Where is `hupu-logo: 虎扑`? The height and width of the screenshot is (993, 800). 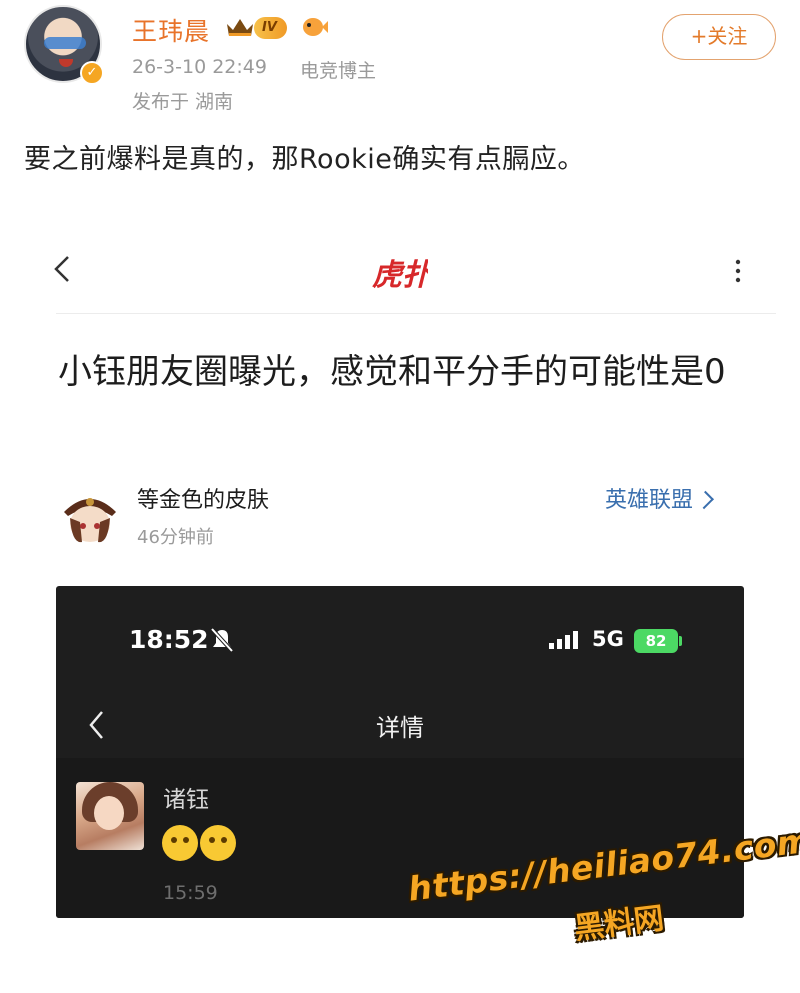 hupu-logo: 虎扑 is located at coordinates (400, 275).